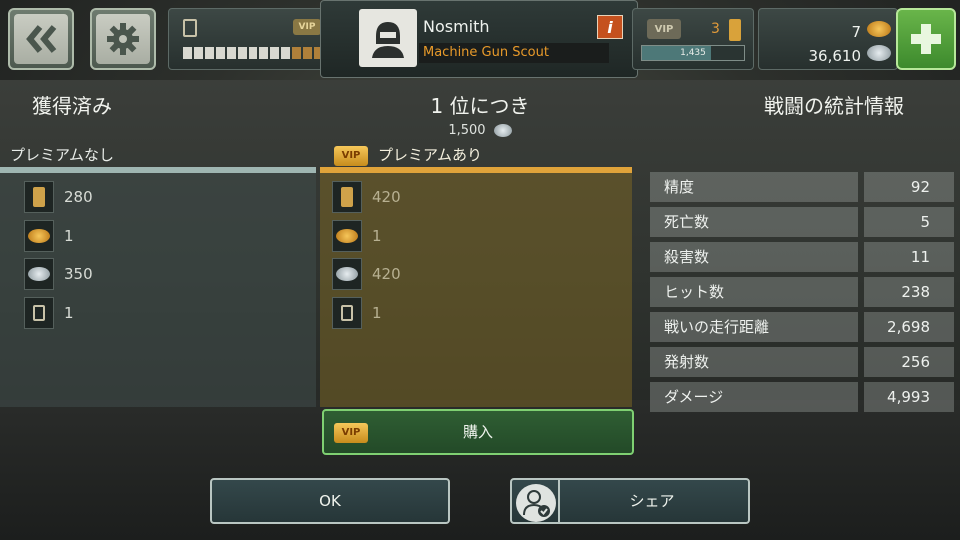  What do you see at coordinates (909, 397) in the screenshot?
I see `stat-value: 4,993` at bounding box center [909, 397].